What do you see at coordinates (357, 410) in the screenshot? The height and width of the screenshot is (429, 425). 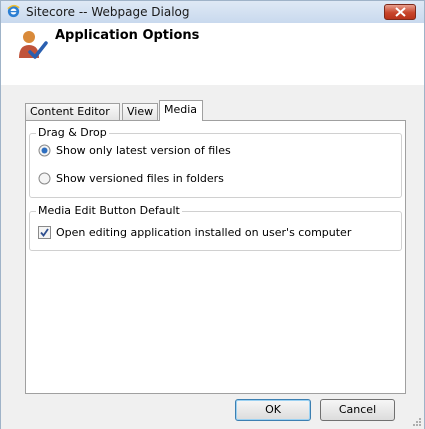 I see `cancel-button: Cancel` at bounding box center [357, 410].